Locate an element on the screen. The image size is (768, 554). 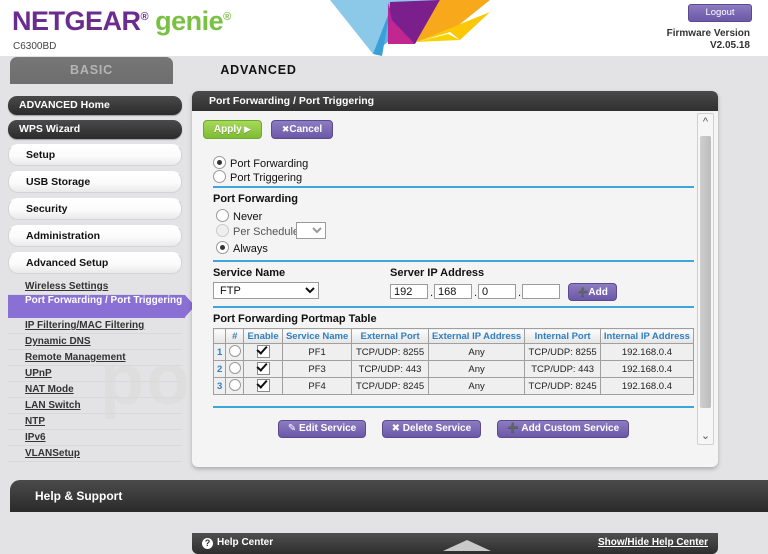
row-2-enable is located at coordinates (263, 369).